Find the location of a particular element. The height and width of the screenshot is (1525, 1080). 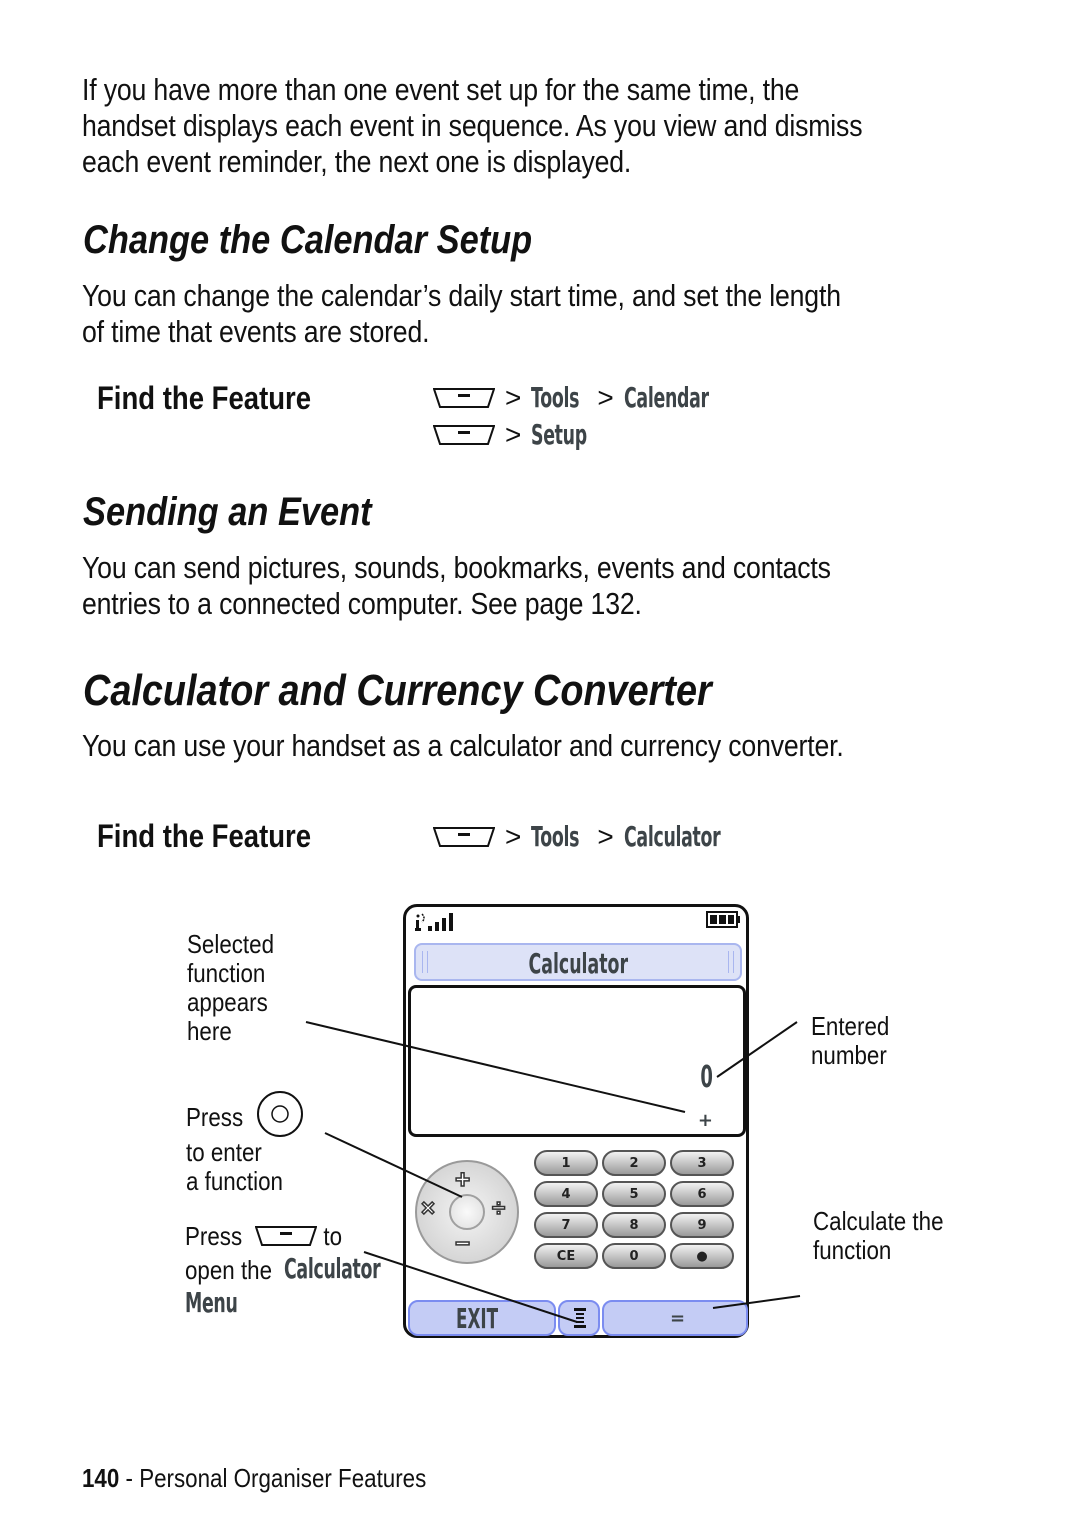

key-clear-entry: CE is located at coordinates (566, 1256).